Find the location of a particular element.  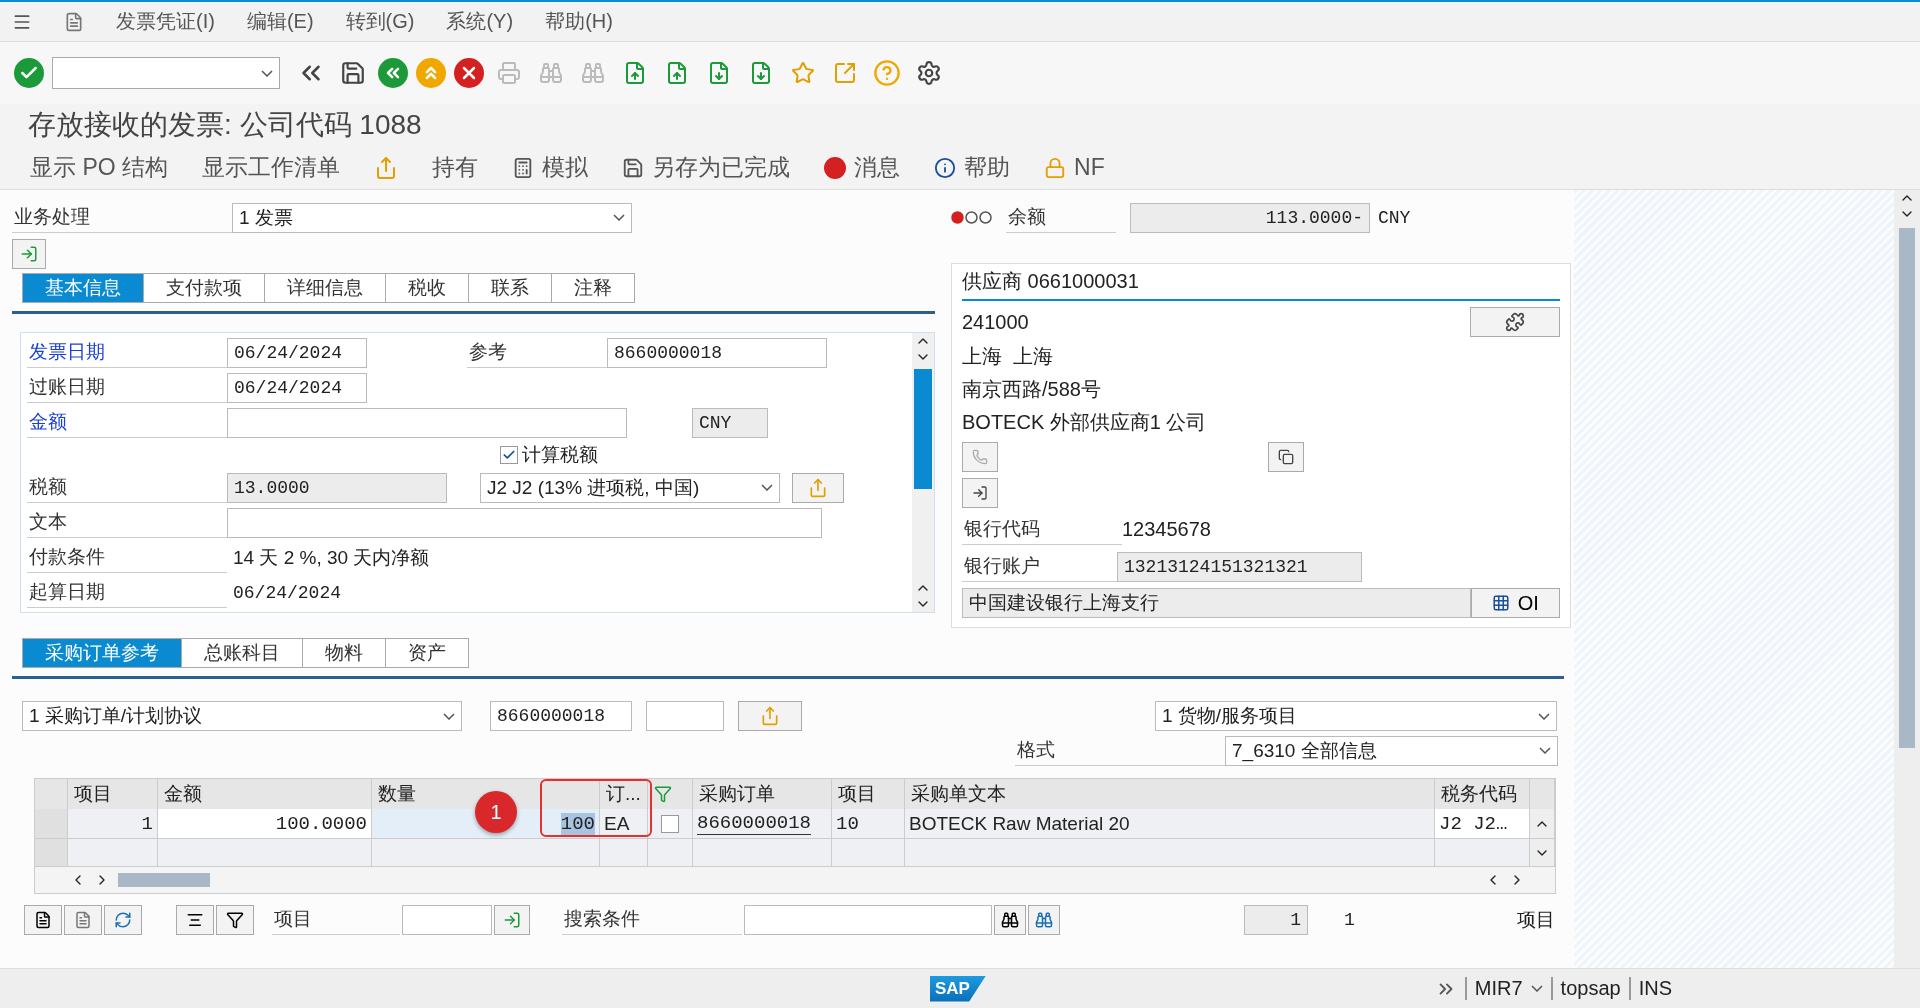

address-line: 241000 is located at coordinates (995, 322).